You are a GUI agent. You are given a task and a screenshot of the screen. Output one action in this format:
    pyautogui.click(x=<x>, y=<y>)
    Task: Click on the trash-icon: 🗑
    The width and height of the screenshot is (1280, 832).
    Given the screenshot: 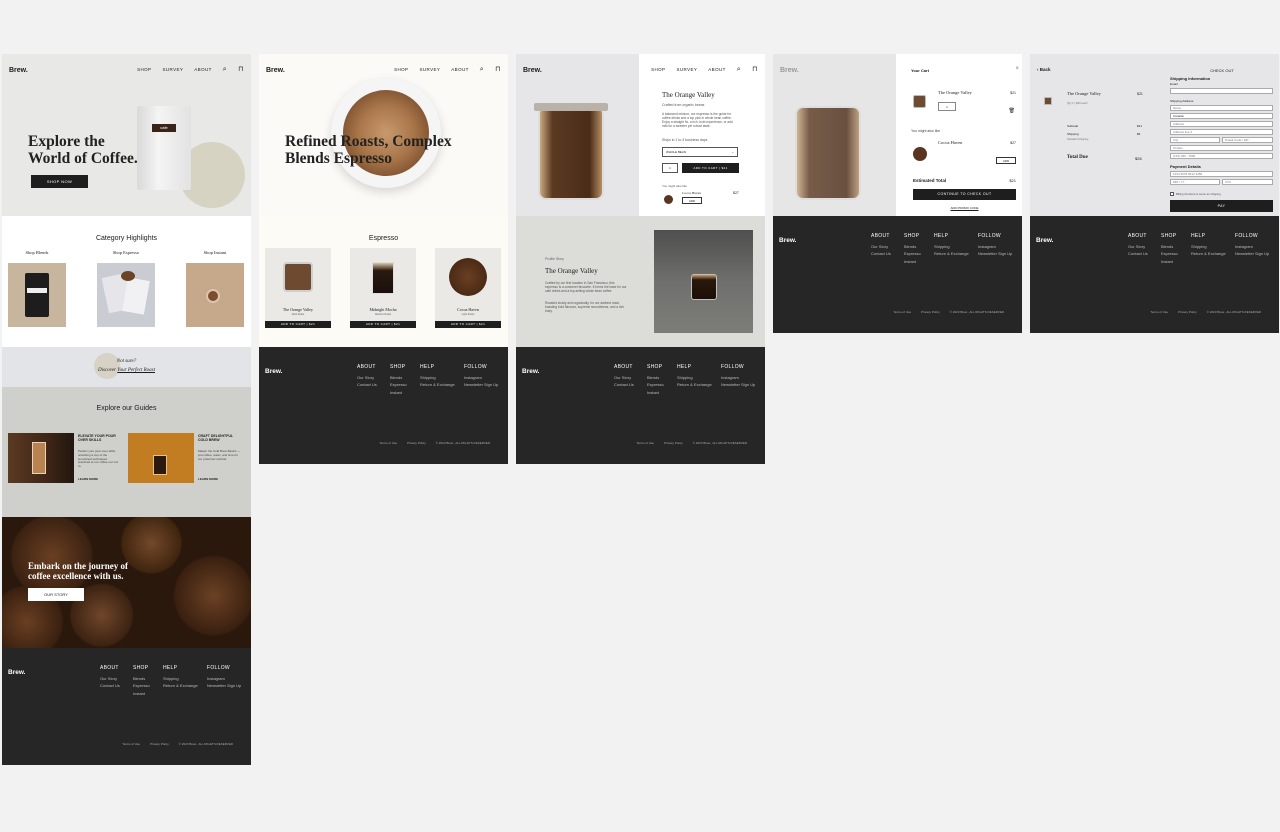 What is the action you would take?
    pyautogui.click(x=1012, y=111)
    